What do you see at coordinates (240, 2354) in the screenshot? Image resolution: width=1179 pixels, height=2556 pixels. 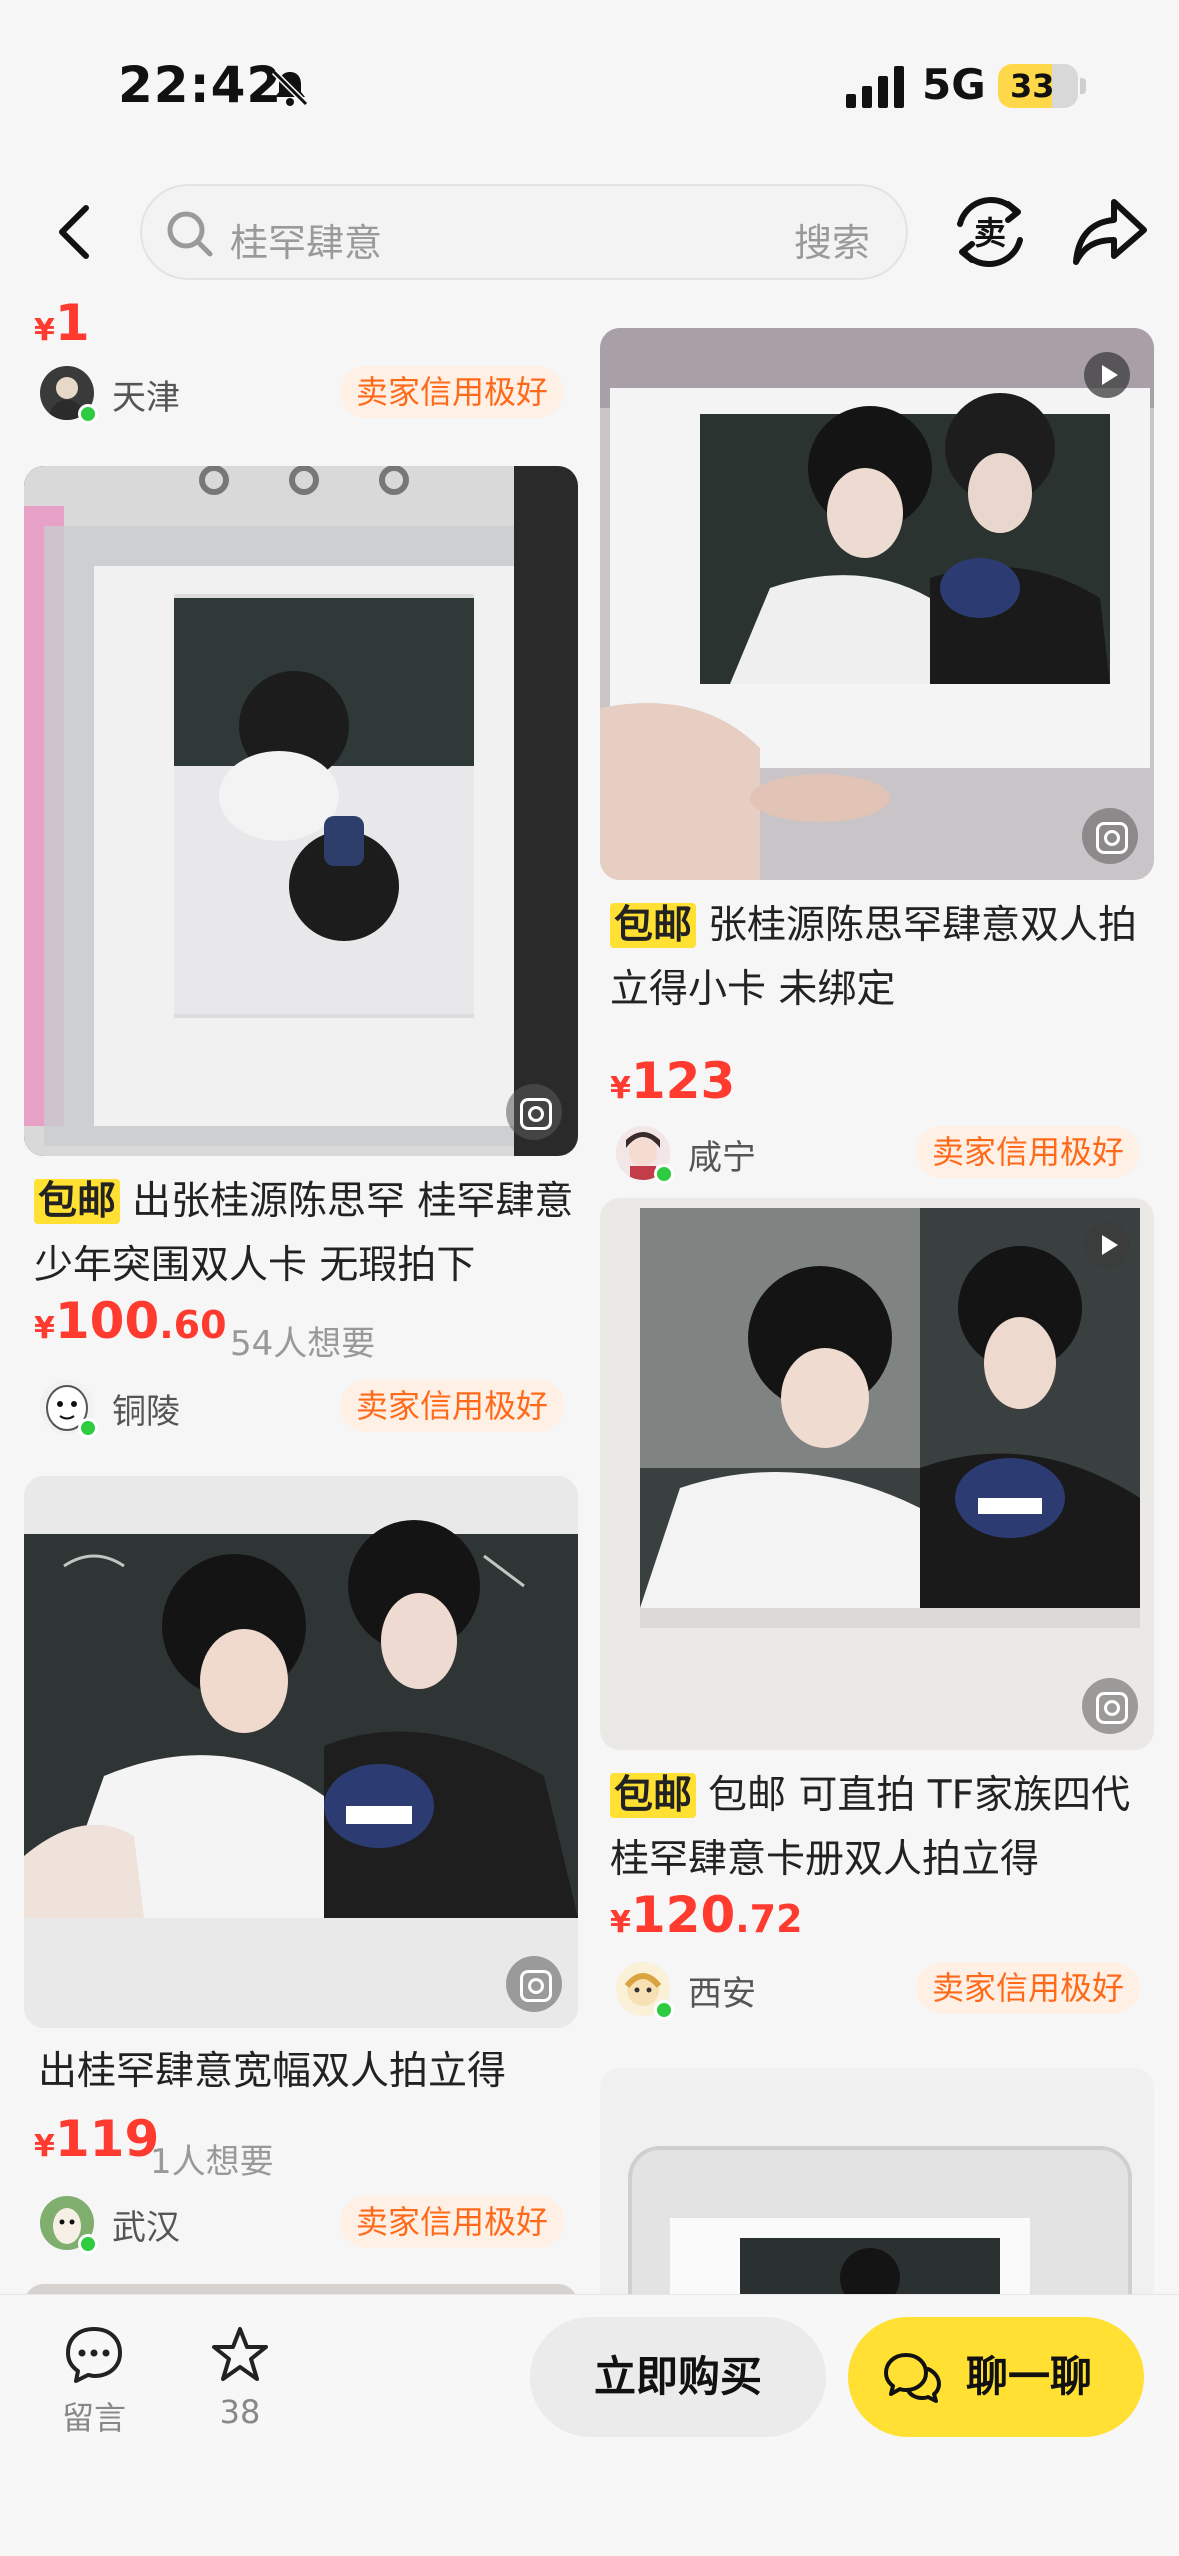 I see `star-icon` at bounding box center [240, 2354].